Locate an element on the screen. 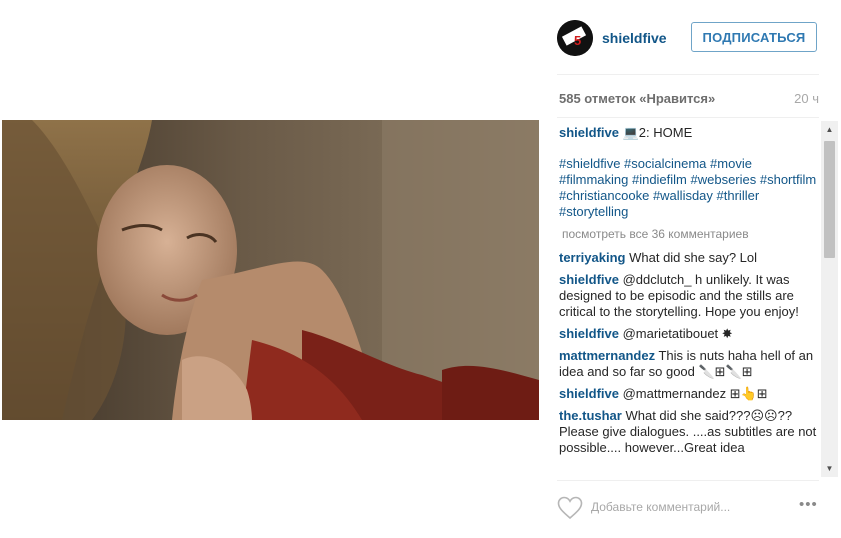 The image size is (841, 538). post-username: shieldfive is located at coordinates (634, 38).